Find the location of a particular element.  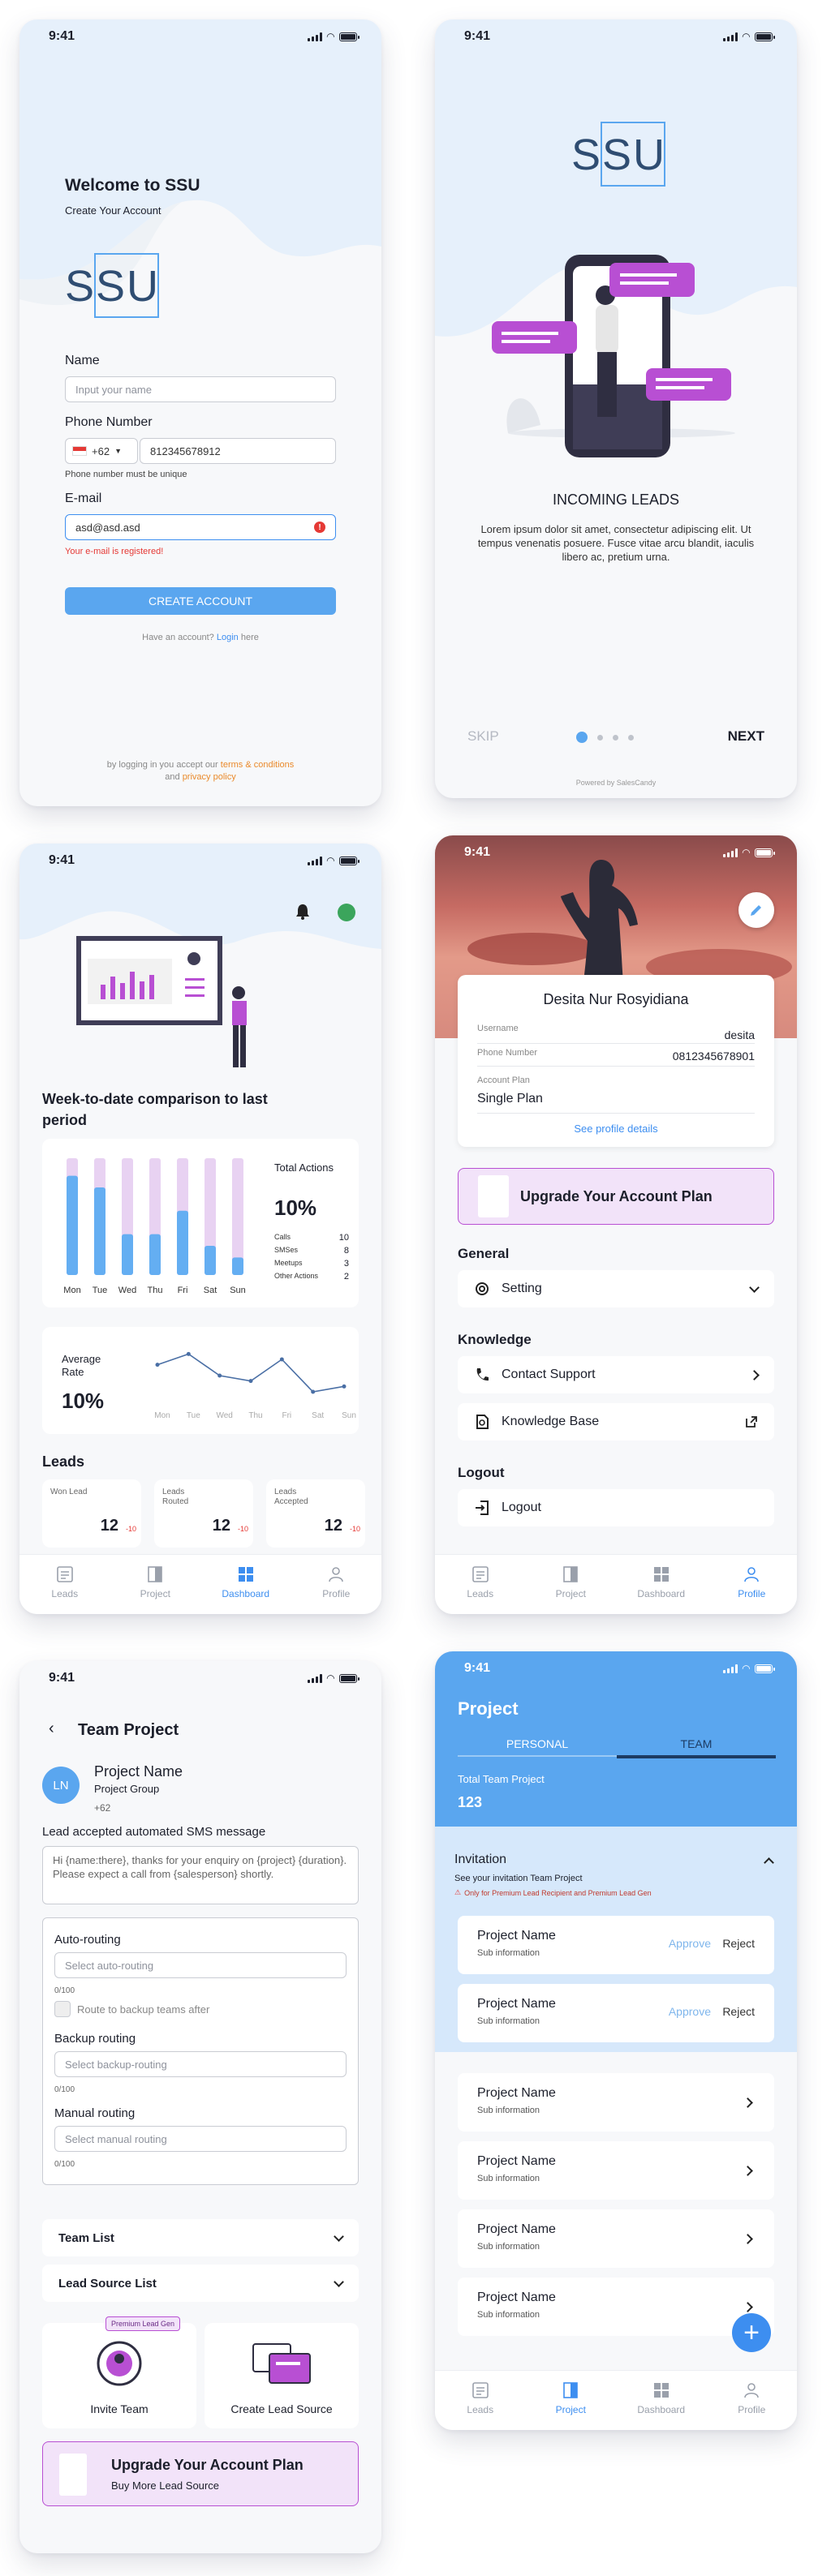

pencil-icon is located at coordinates (756, 911).